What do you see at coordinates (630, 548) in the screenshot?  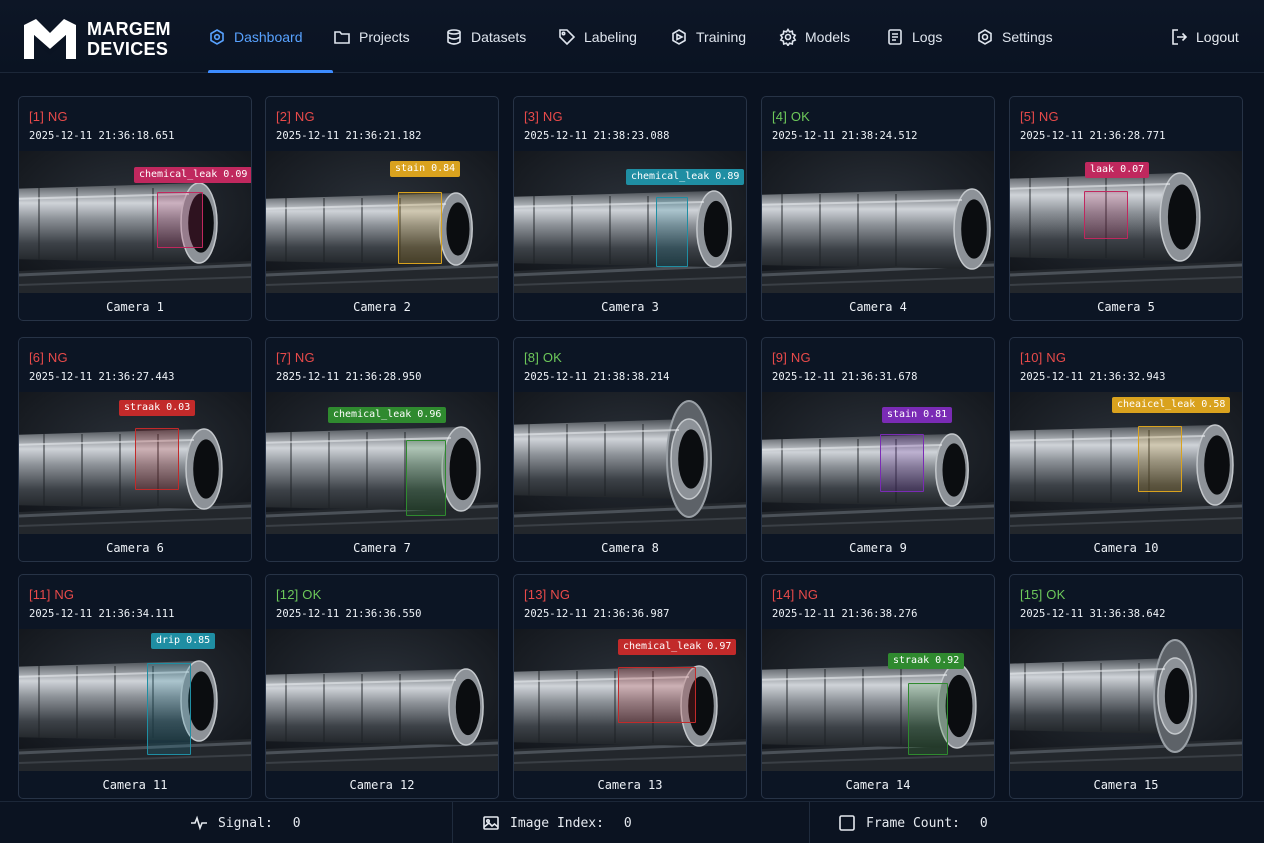 I see `camera-name: Camera 8` at bounding box center [630, 548].